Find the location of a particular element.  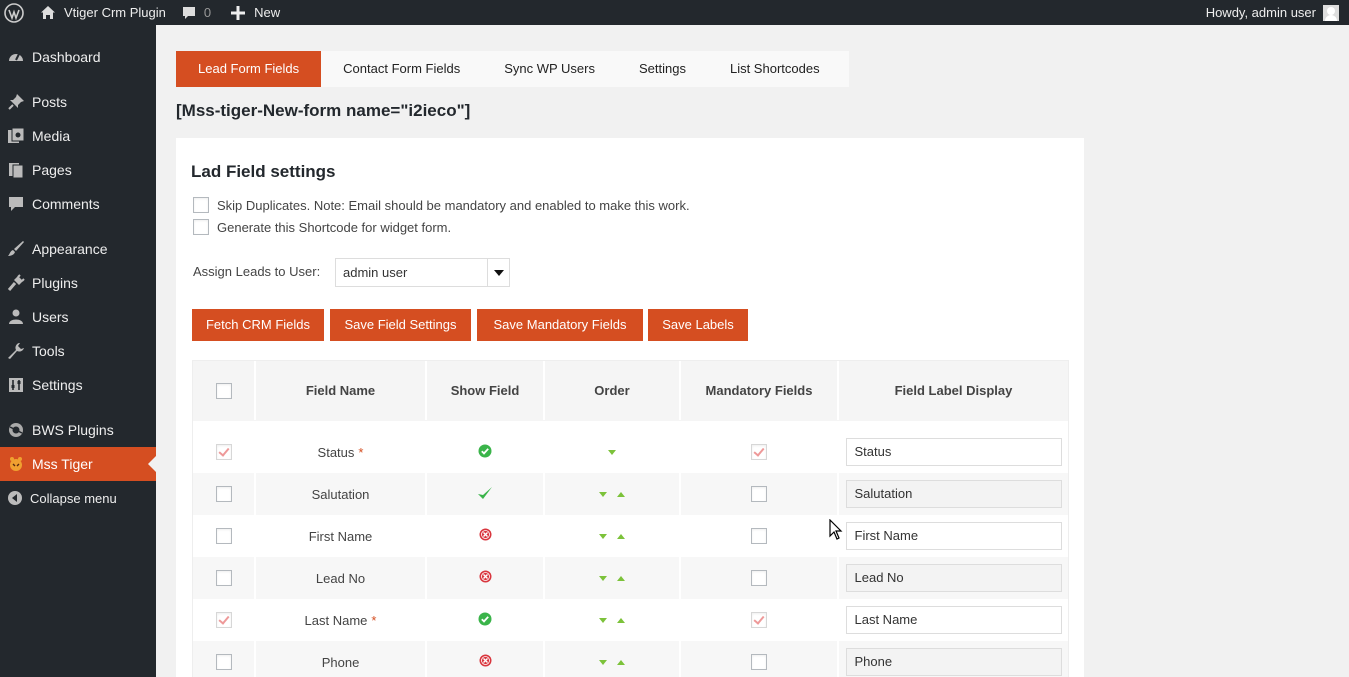

dashboard-icon is located at coordinates (16, 57).